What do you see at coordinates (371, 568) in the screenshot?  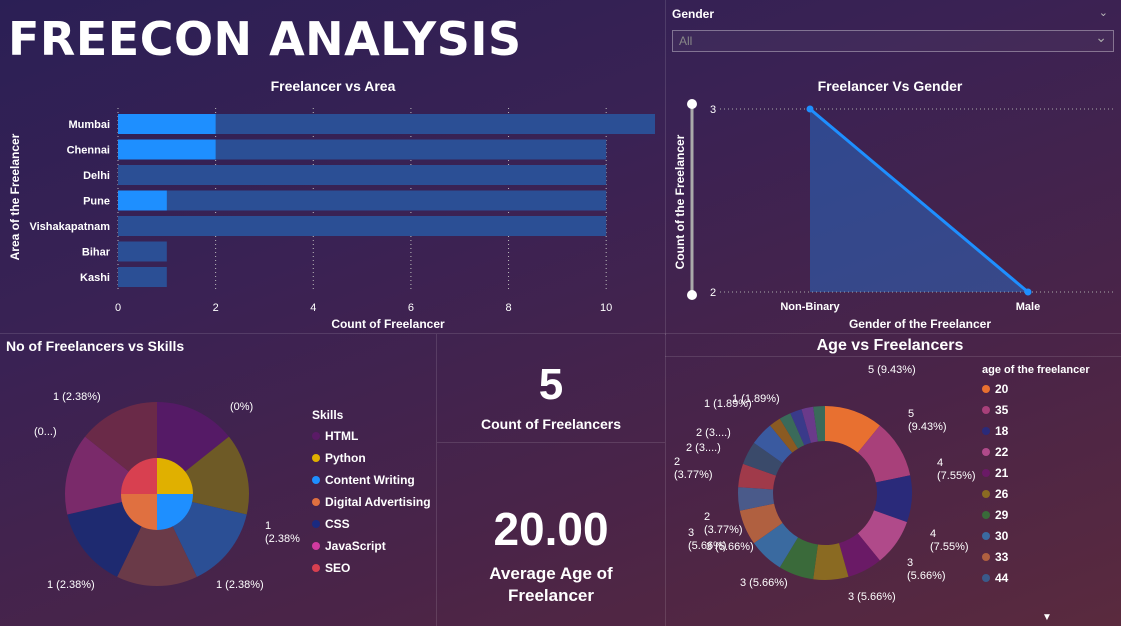 I see `legend-item: SEO` at bounding box center [371, 568].